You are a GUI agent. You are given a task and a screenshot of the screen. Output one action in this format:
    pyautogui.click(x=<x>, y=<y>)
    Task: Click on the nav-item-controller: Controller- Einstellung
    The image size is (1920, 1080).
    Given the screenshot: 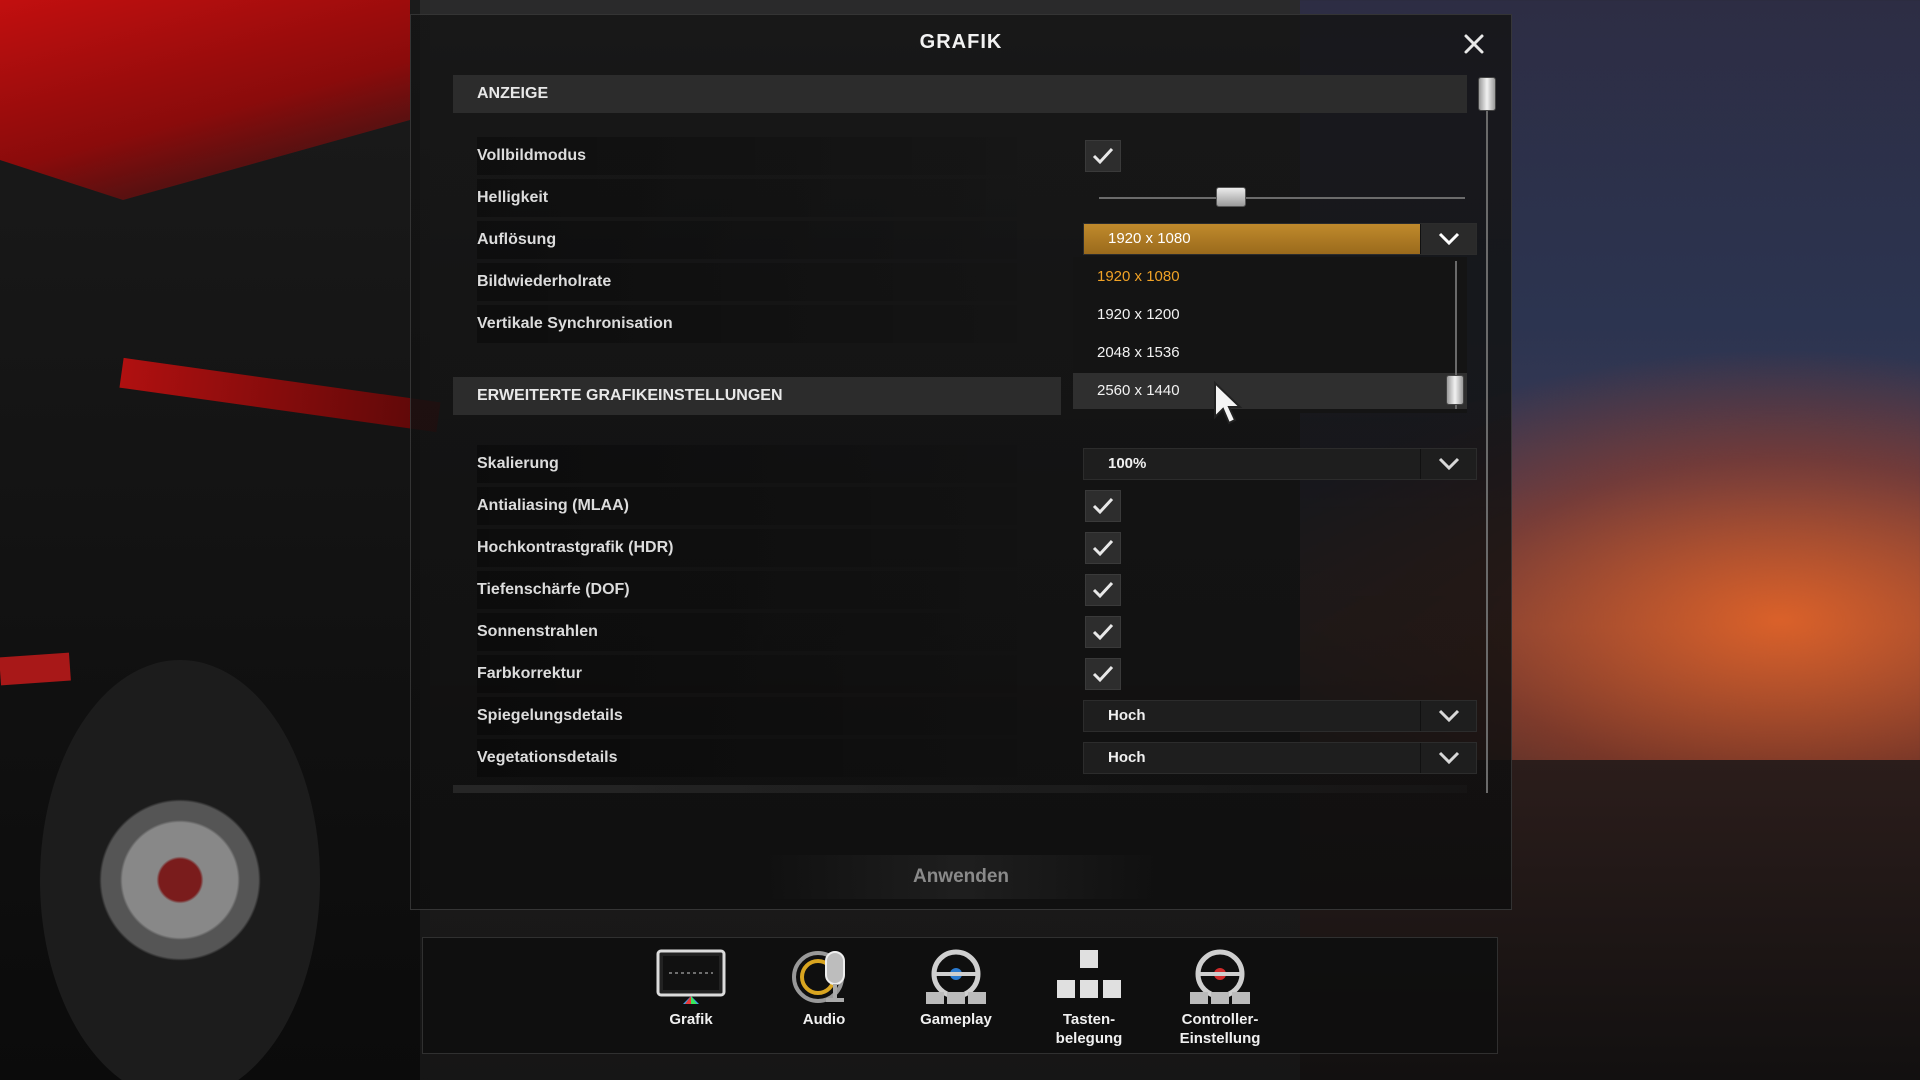 What is the action you would take?
    pyautogui.click(x=1220, y=998)
    